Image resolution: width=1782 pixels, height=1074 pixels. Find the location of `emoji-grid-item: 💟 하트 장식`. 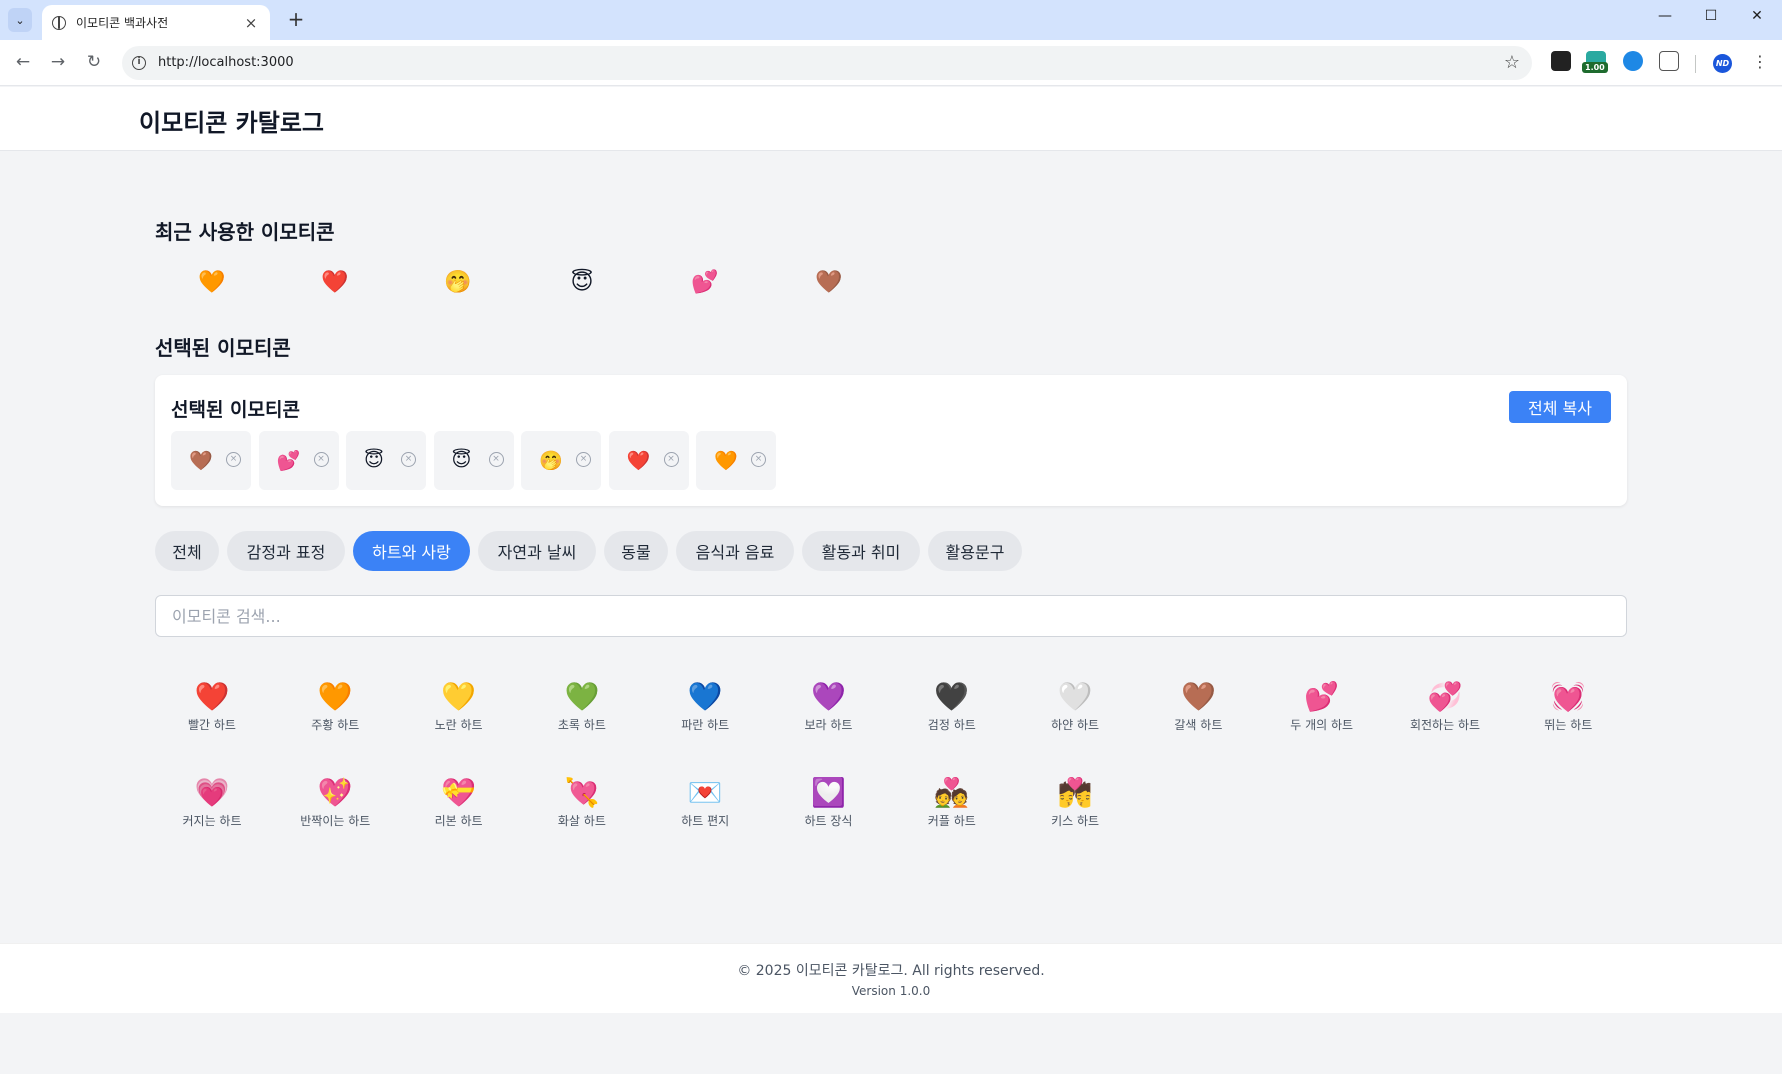

emoji-grid-item: 💟 하트 장식 is located at coordinates (829, 802).